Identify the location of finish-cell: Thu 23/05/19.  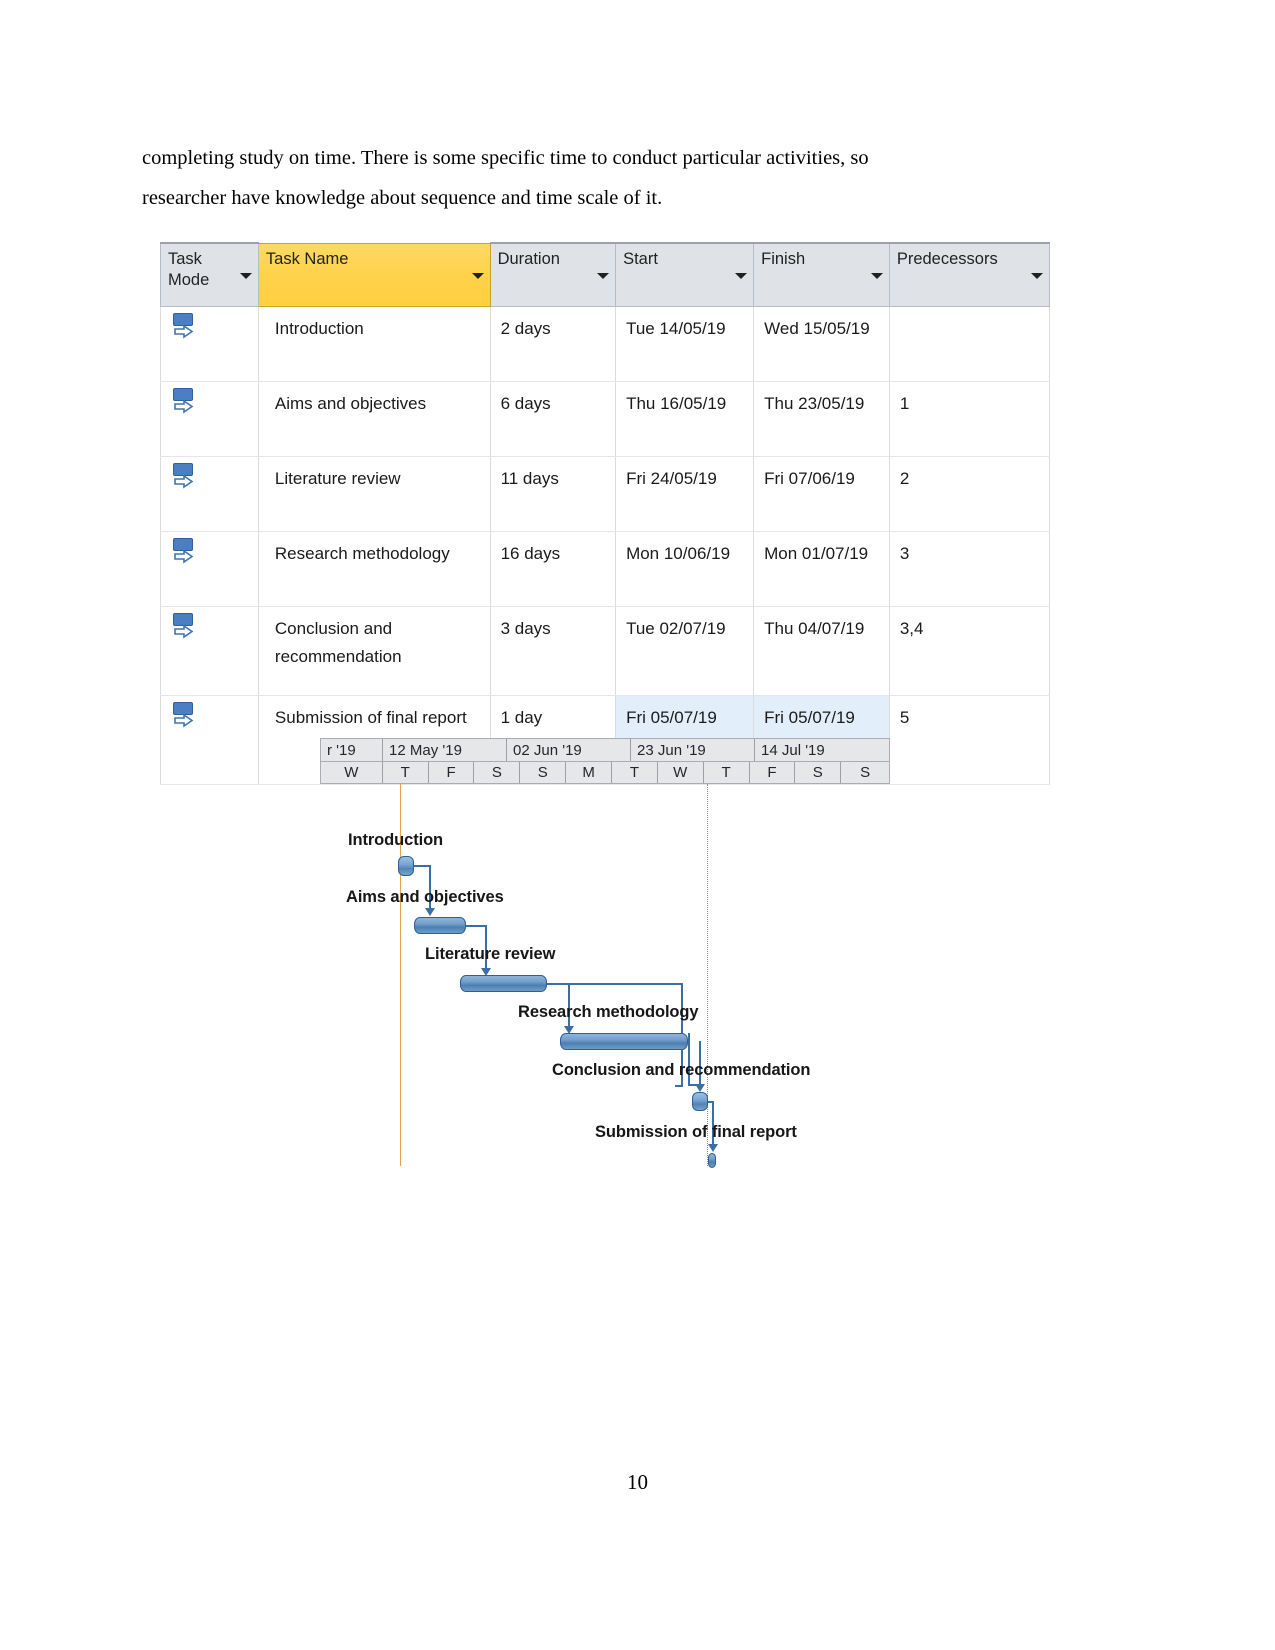
(821, 419).